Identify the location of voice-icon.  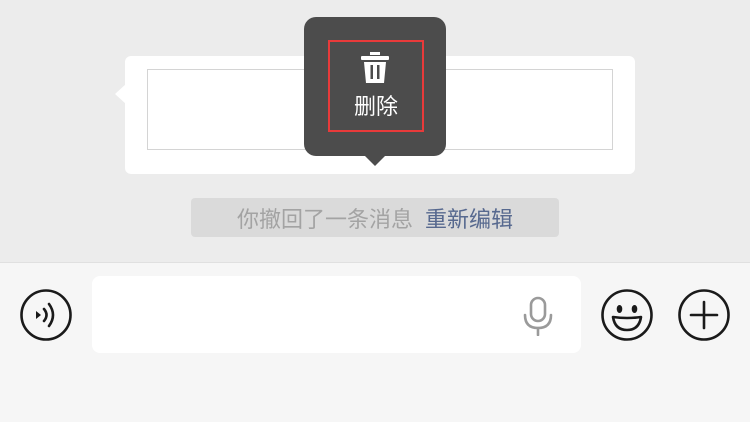
(46, 315).